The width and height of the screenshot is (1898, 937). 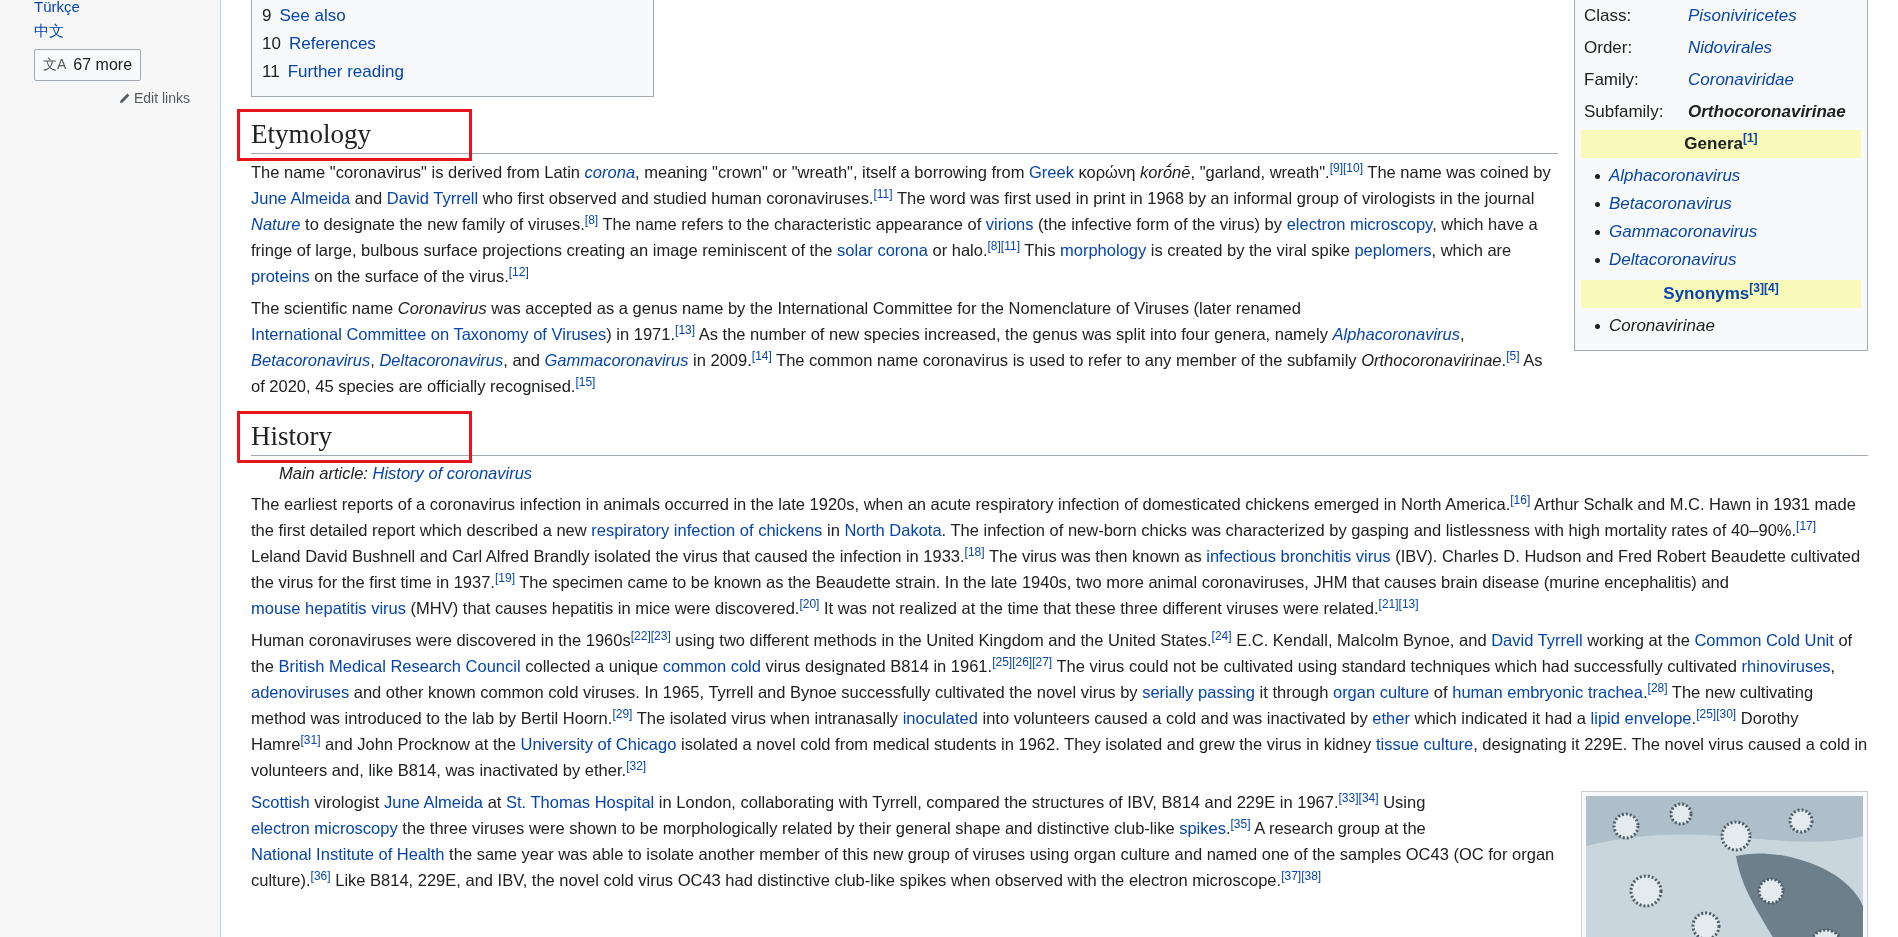 What do you see at coordinates (1771, 288) in the screenshot?
I see `citation-link: [4]` at bounding box center [1771, 288].